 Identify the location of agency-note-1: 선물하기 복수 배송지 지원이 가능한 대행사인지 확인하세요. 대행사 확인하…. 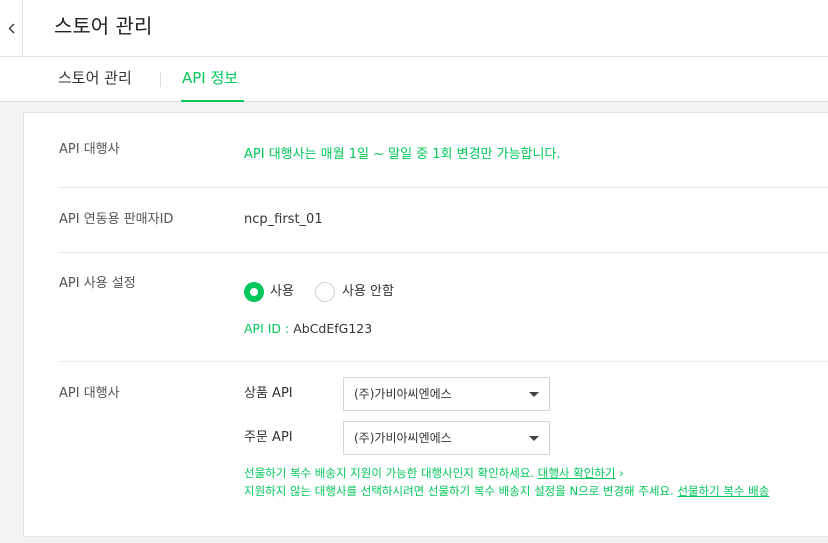
(434, 473).